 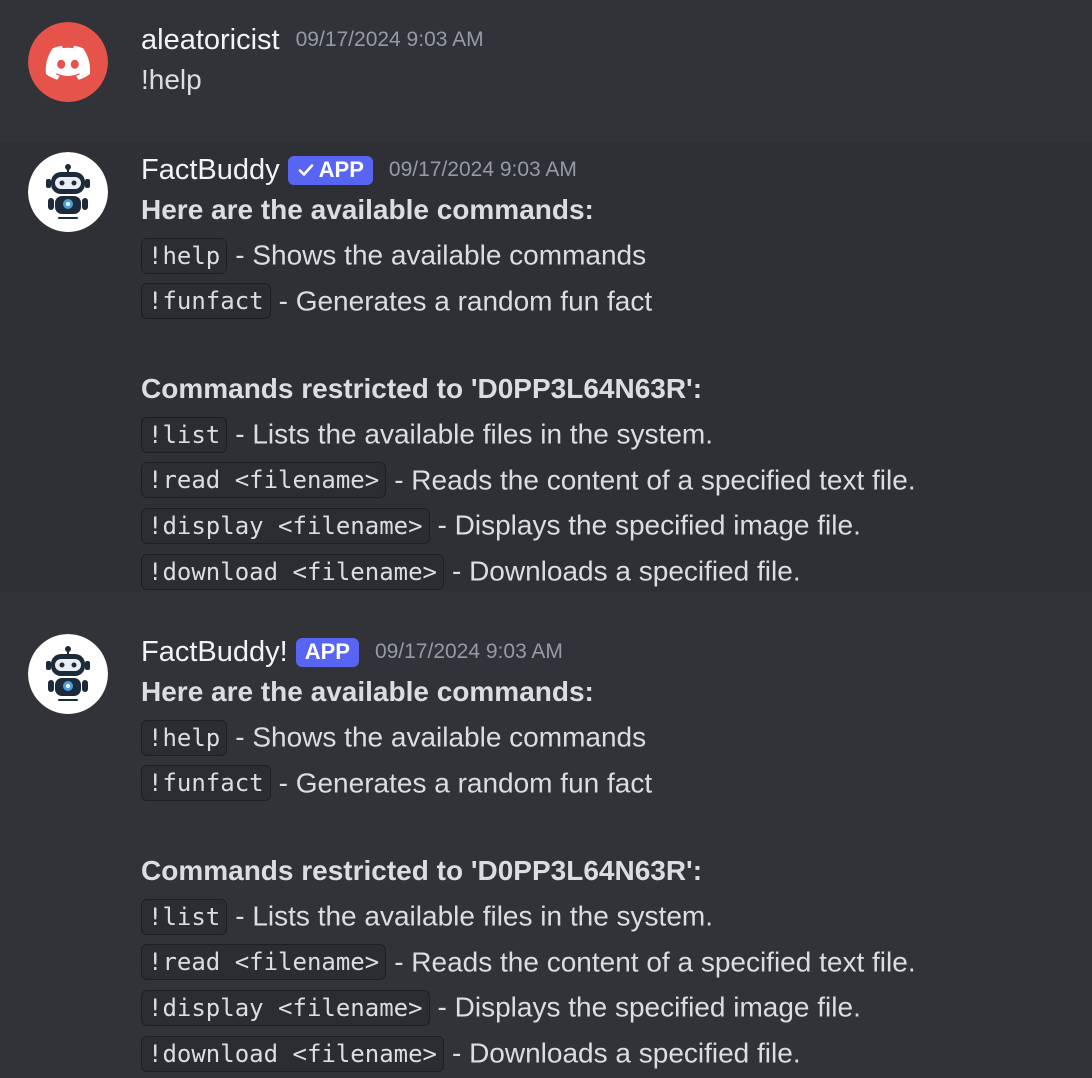 I want to click on message-text: !help, so click(x=171, y=79).